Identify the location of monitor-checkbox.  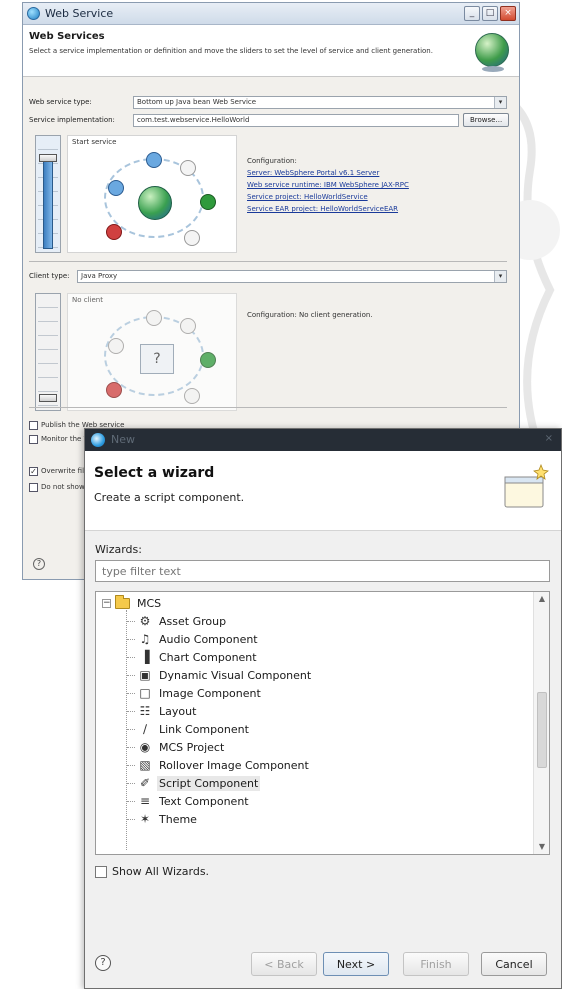
(33, 439).